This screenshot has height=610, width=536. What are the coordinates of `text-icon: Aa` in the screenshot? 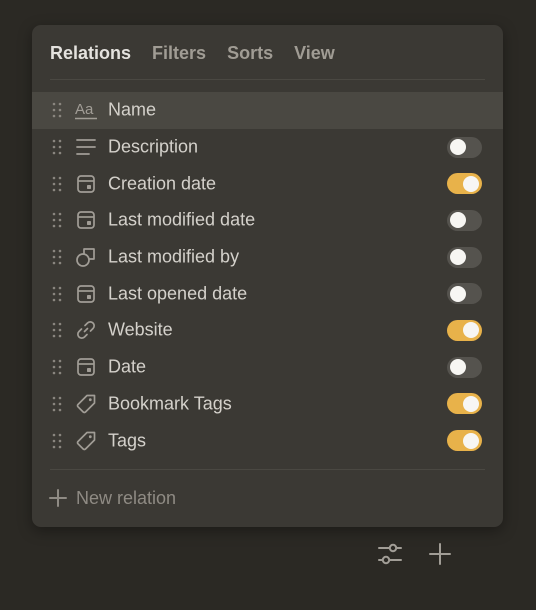 It's located at (86, 110).